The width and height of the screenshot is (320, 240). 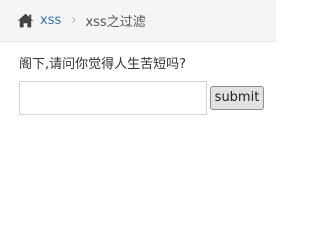 What do you see at coordinates (50, 20) in the screenshot?
I see `breadcrumb-link-xss: xss` at bounding box center [50, 20].